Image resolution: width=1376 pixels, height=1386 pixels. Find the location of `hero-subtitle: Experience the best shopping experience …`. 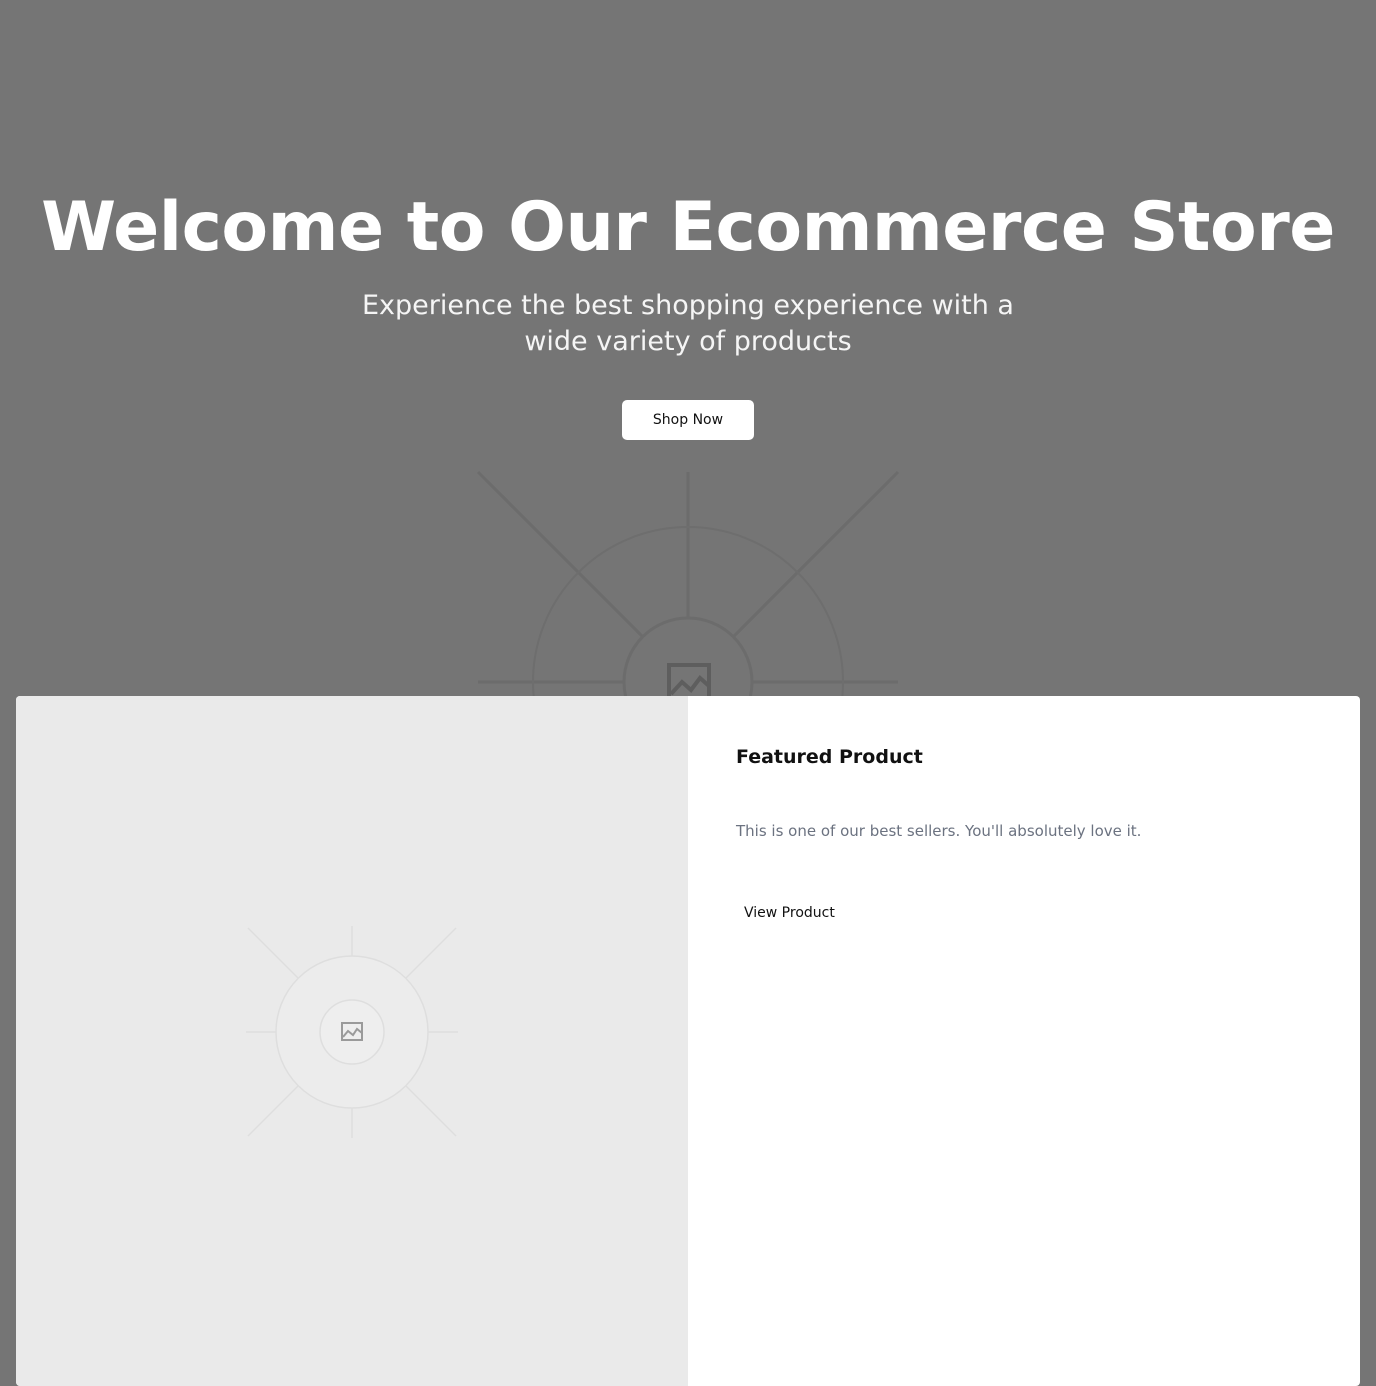

hero-subtitle: Experience the best shopping experience … is located at coordinates (688, 323).